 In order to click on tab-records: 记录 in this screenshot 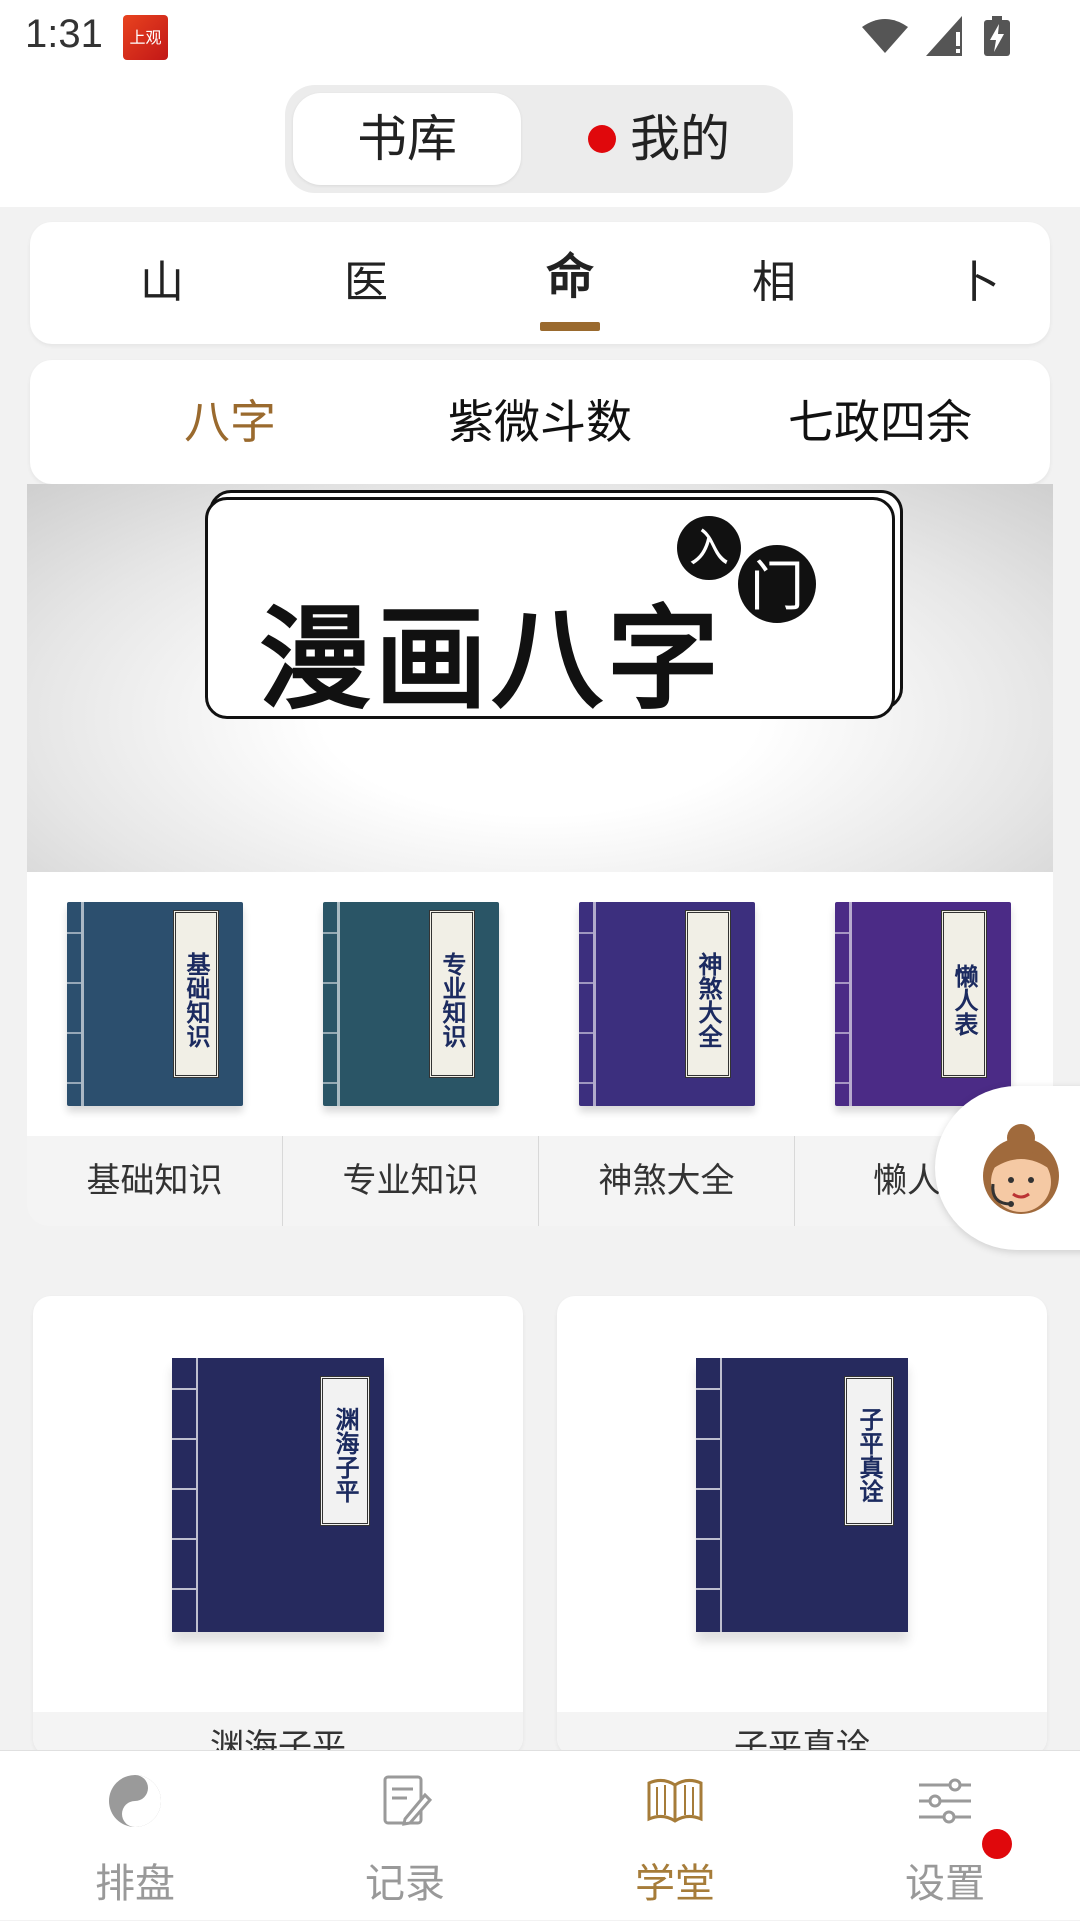, I will do `click(405, 1836)`.